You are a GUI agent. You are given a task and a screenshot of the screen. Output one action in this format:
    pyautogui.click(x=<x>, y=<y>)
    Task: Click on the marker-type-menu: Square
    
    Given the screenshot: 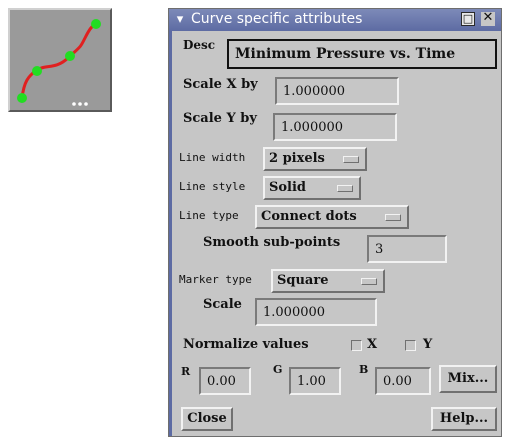 What is the action you would take?
    pyautogui.click(x=328, y=281)
    